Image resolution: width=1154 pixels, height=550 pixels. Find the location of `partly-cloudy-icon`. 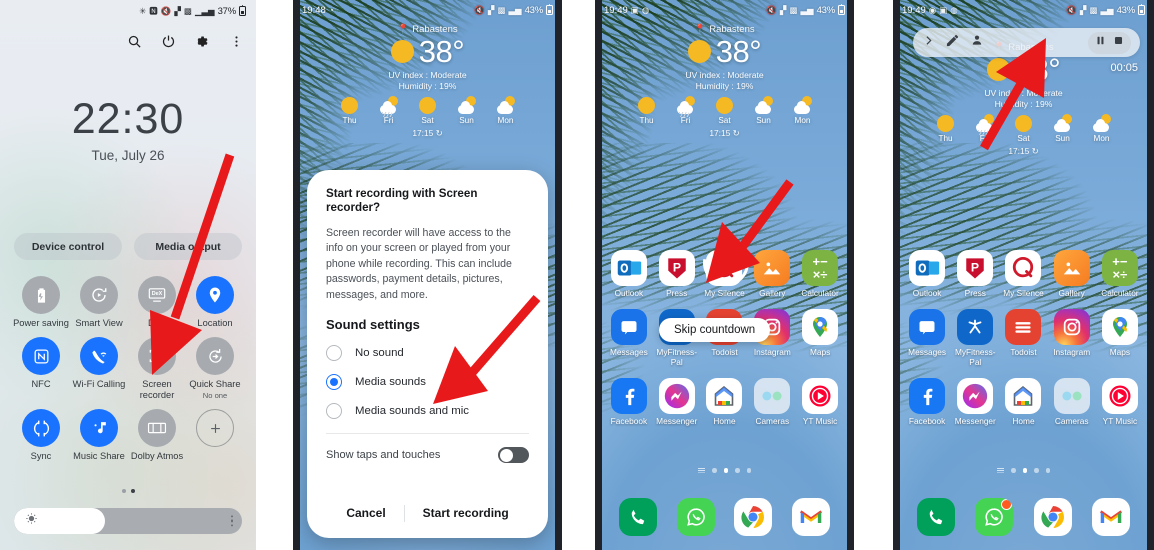

partly-cloudy-icon is located at coordinates (1101, 123).